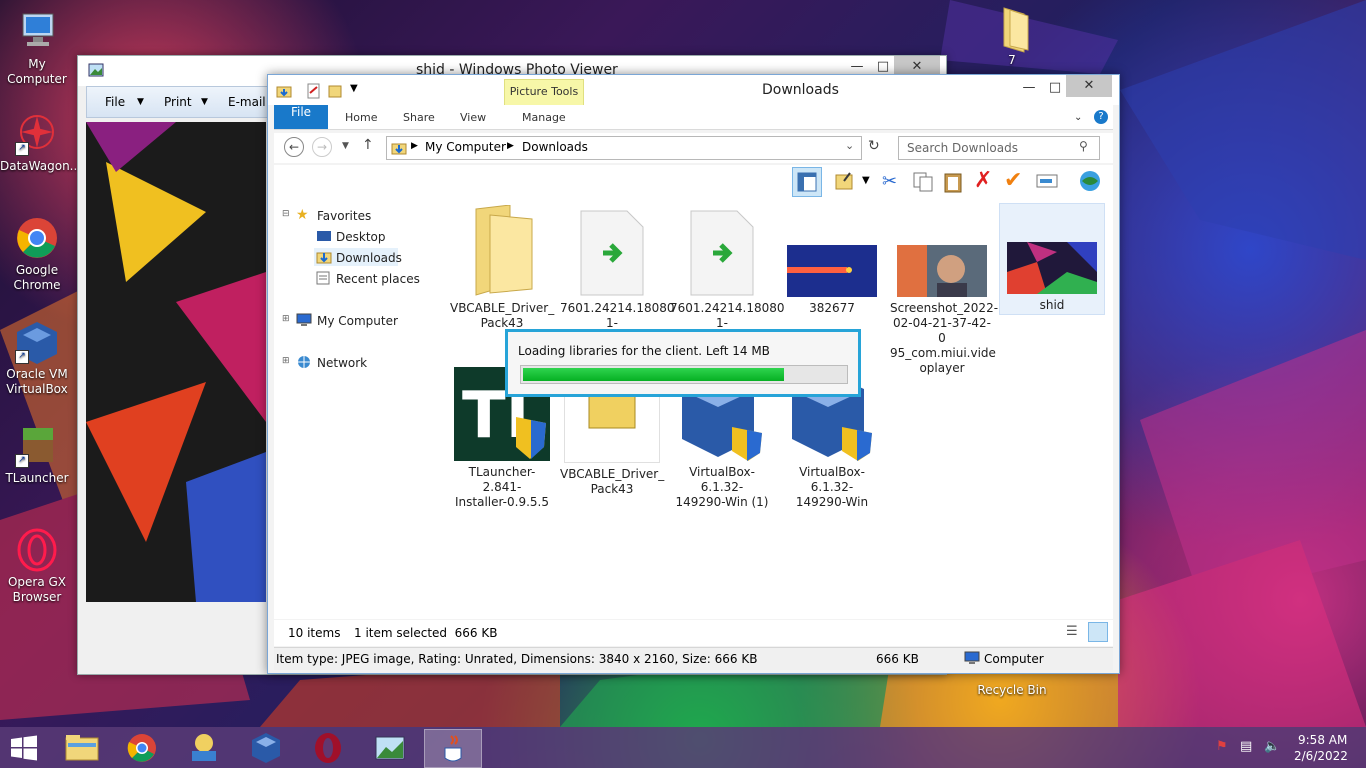 The height and width of the screenshot is (768, 1366). Describe the element at coordinates (345, 146) in the screenshot. I see `recent-locations-icon: ▼` at that location.